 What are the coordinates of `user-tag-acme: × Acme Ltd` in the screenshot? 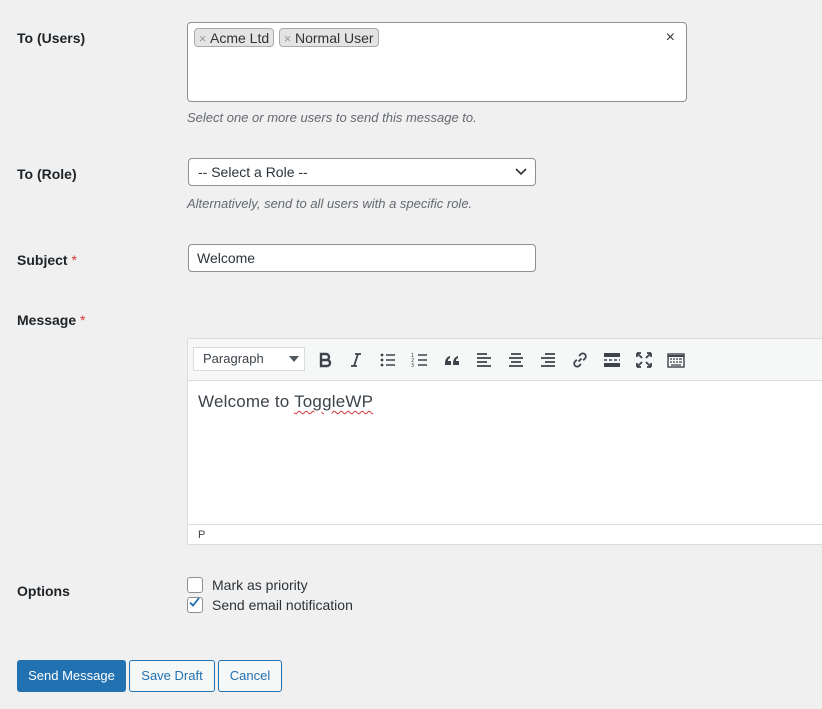 It's located at (234, 37).